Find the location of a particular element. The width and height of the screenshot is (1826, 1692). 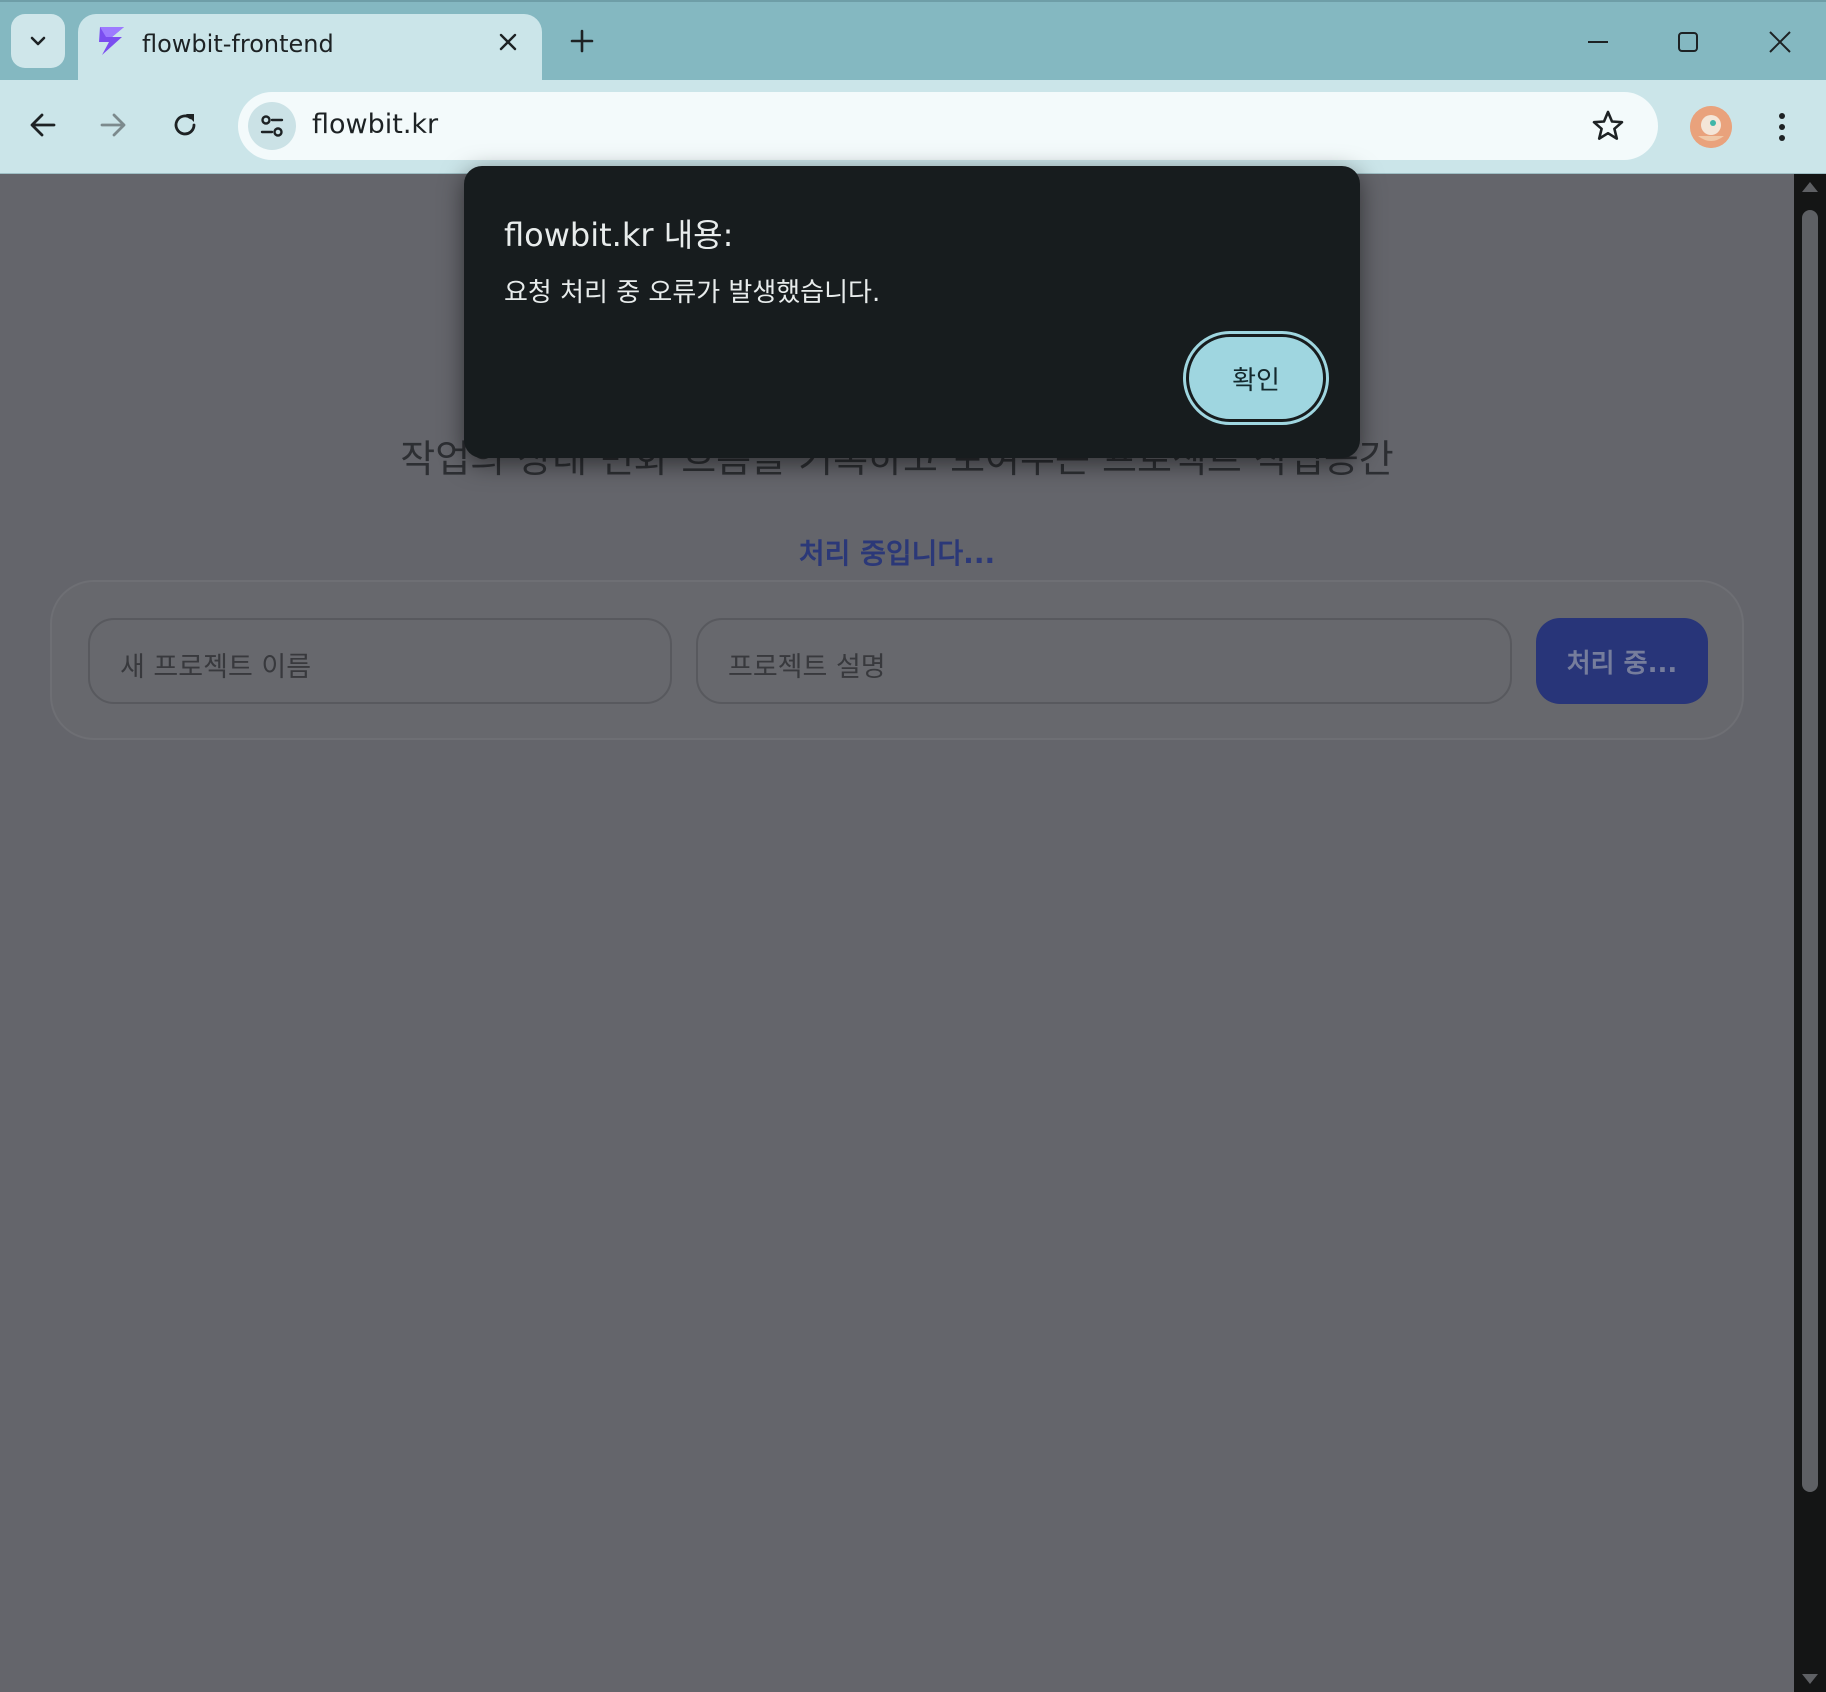

site-info-button is located at coordinates (272, 126).